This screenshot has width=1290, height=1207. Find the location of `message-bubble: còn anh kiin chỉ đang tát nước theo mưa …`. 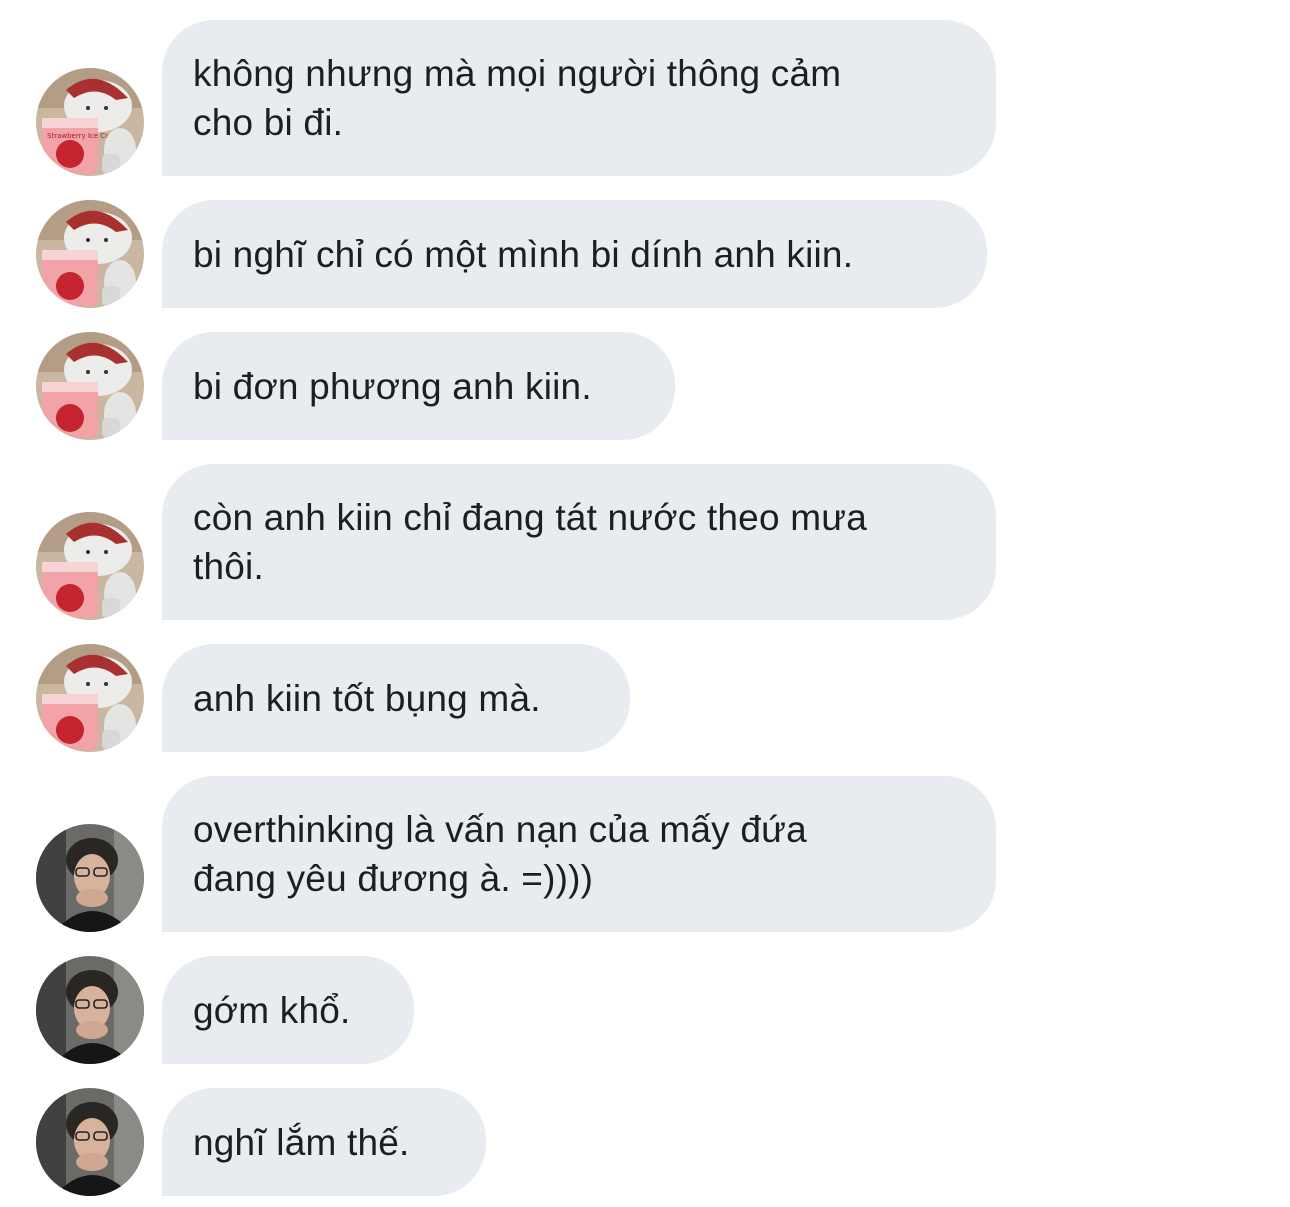

message-bubble: còn anh kiin chỉ đang tát nước theo mưa … is located at coordinates (579, 542).